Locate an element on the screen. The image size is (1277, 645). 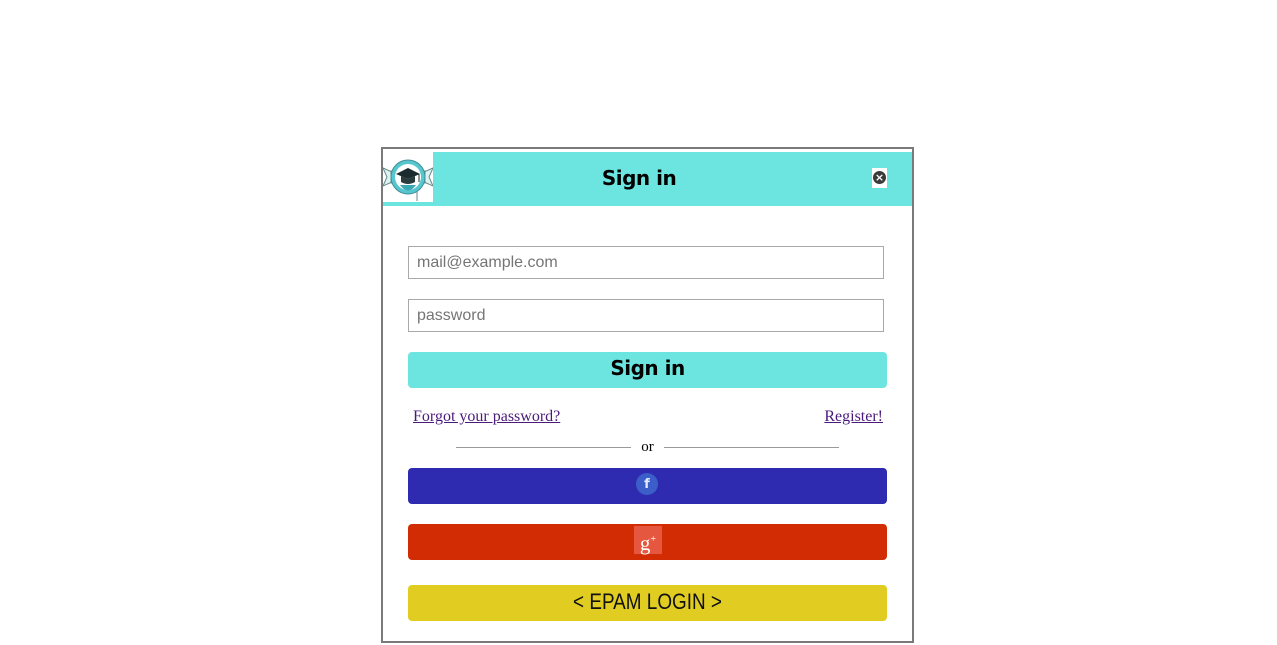
register-link: Register! is located at coordinates (853, 417).